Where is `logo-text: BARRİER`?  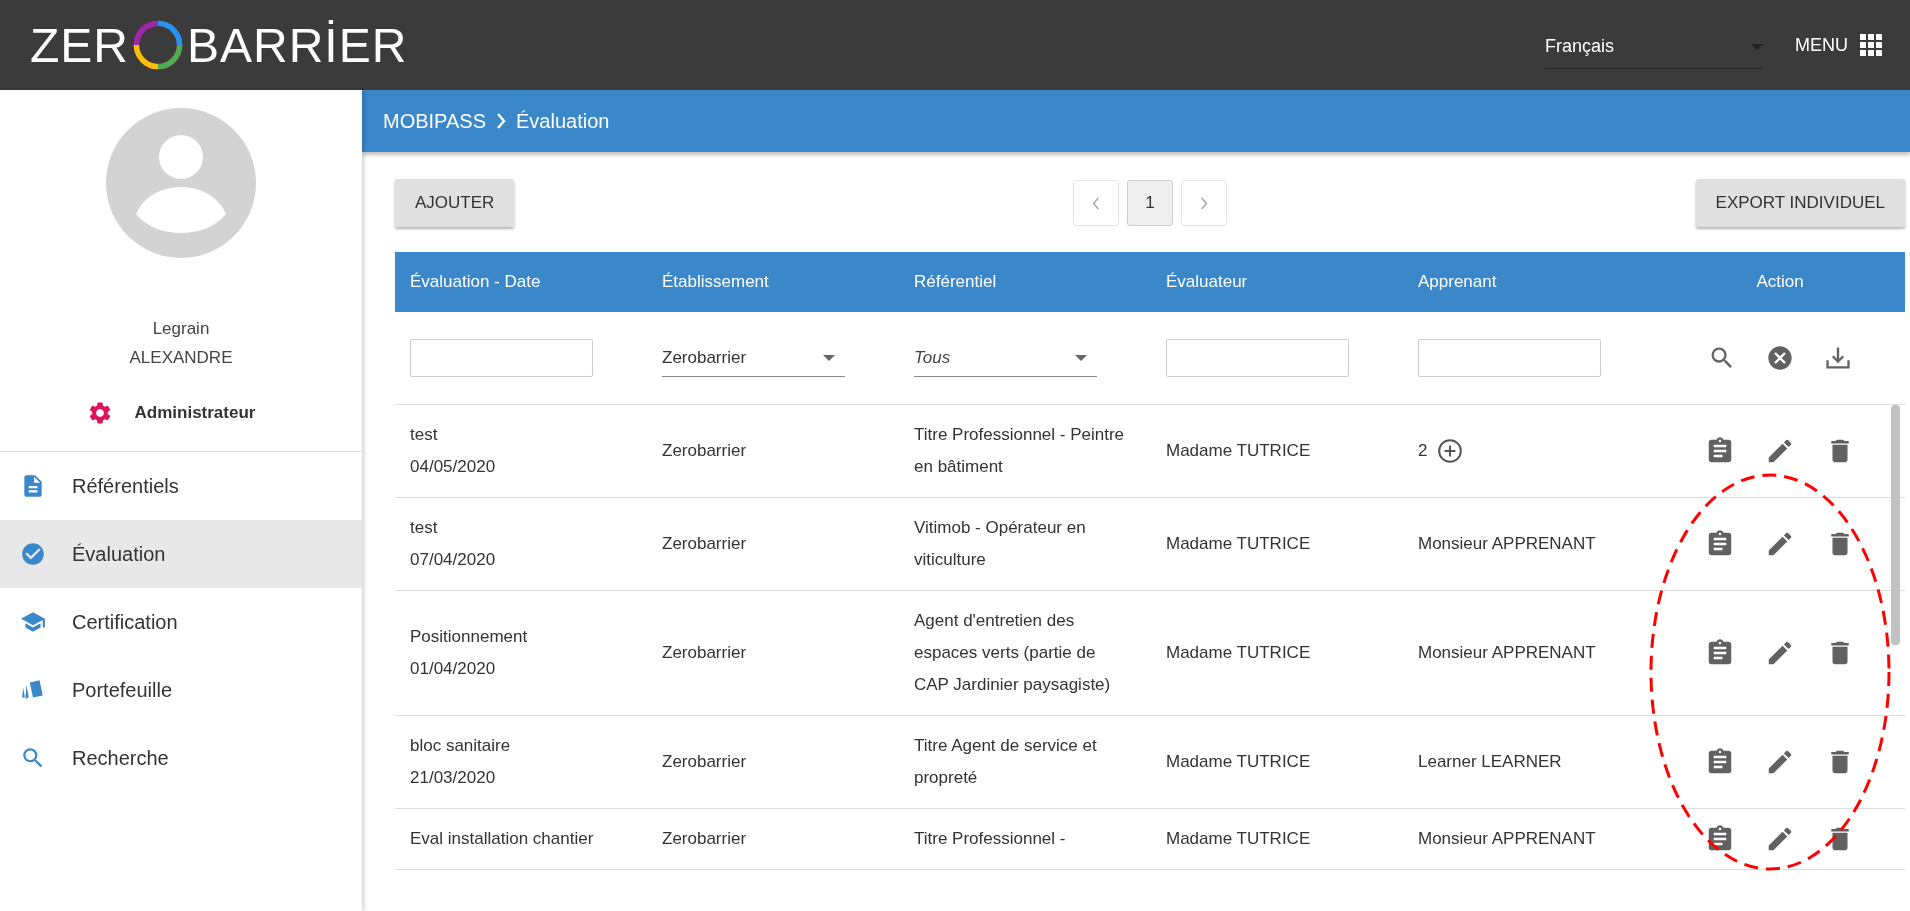 logo-text: BARRİER is located at coordinates (297, 45).